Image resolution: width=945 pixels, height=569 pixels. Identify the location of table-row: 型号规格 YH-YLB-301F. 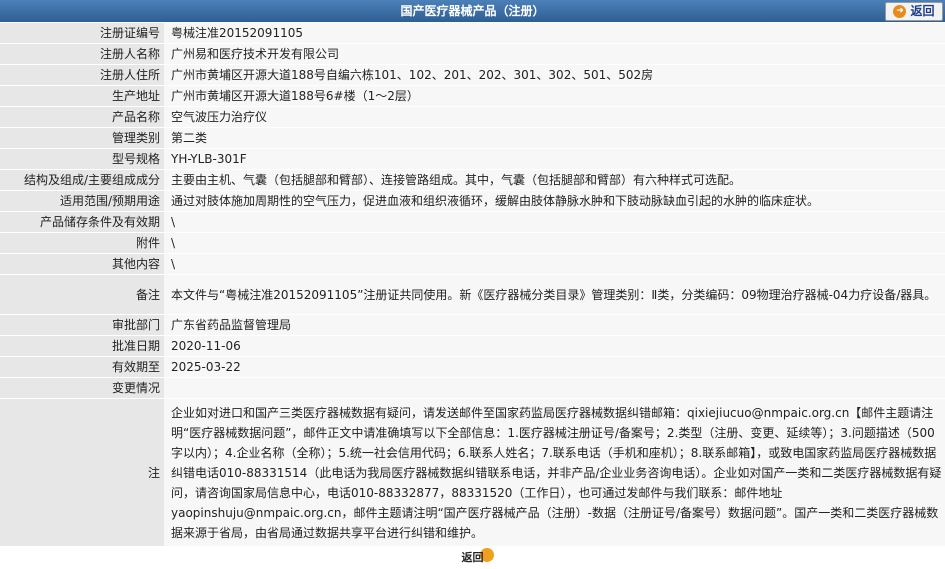
(472, 159).